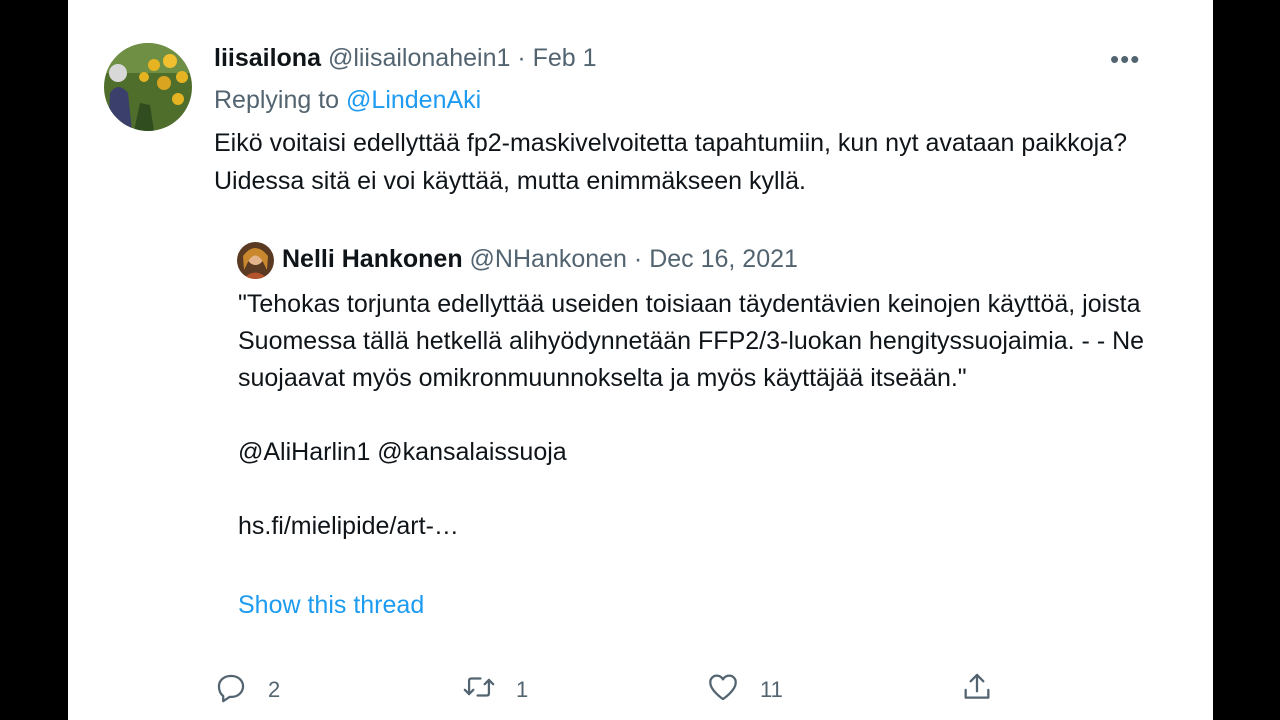 Image resolution: width=1280 pixels, height=720 pixels. What do you see at coordinates (522, 689) in the screenshot?
I see `retweet-count: 1` at bounding box center [522, 689].